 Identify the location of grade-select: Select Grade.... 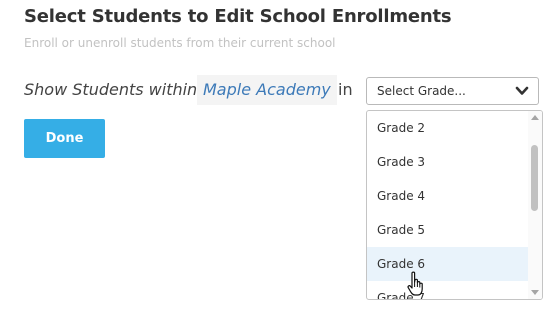
(452, 91).